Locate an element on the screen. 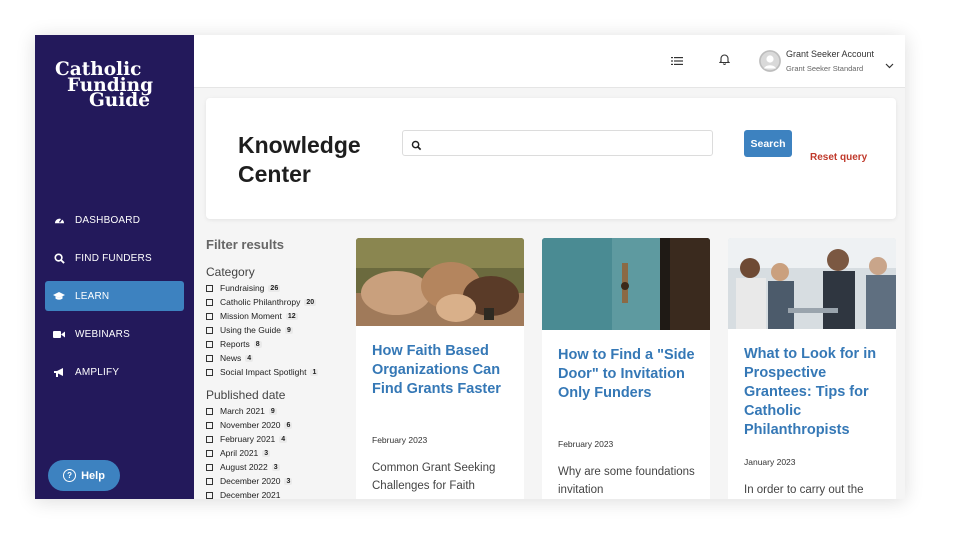 The width and height of the screenshot is (960, 554). category-option: News 4 is located at coordinates (276, 358).